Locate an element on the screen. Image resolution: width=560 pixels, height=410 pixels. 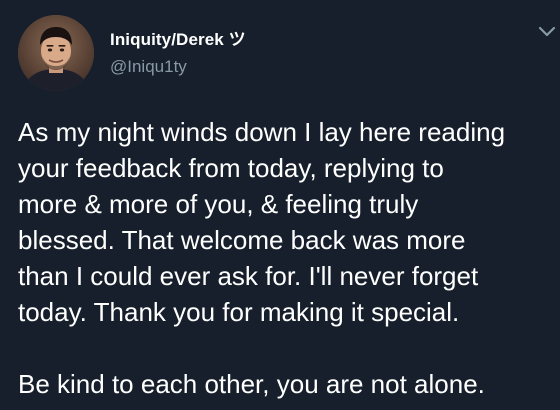
display-name: Iniquity/Derek ツ is located at coordinates (178, 37).